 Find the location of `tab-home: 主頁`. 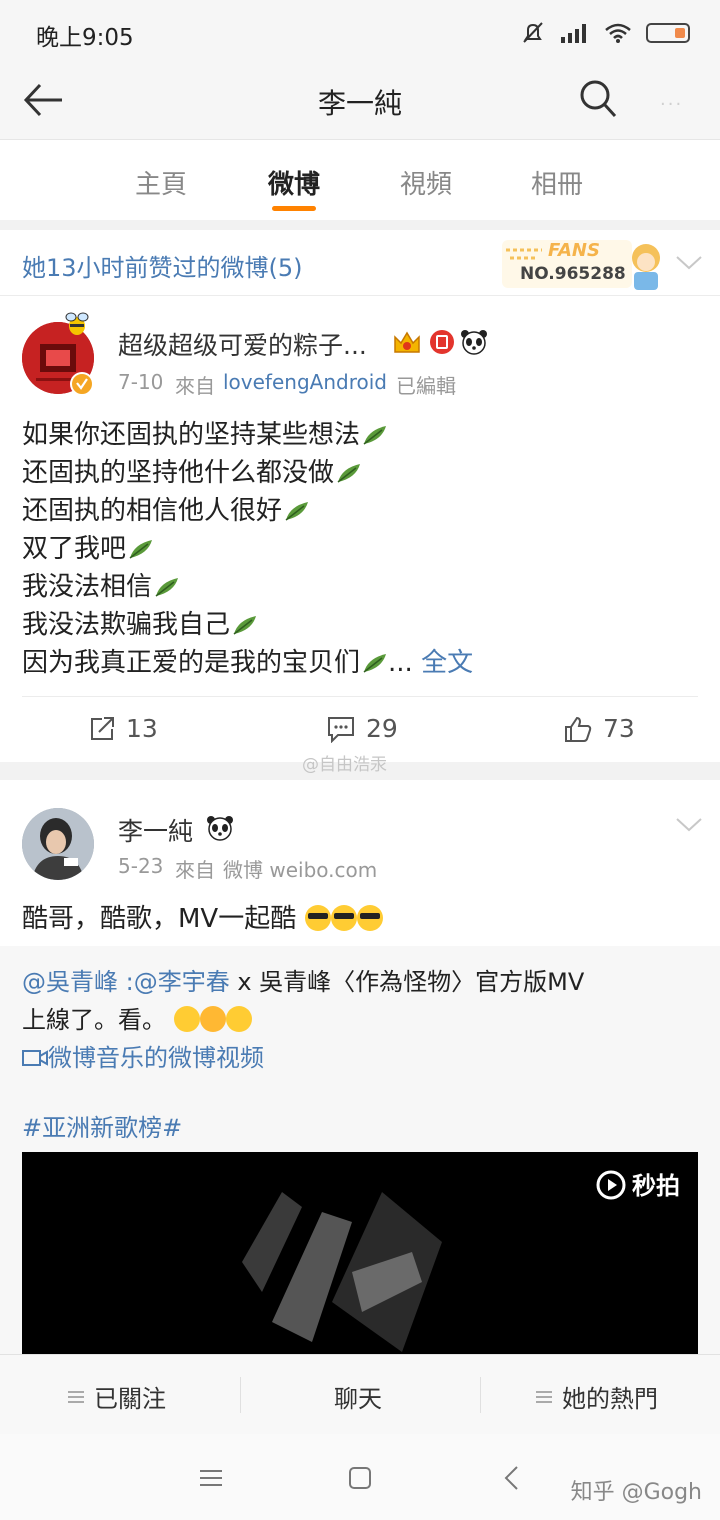

tab-home: 主頁 is located at coordinates (161, 182).